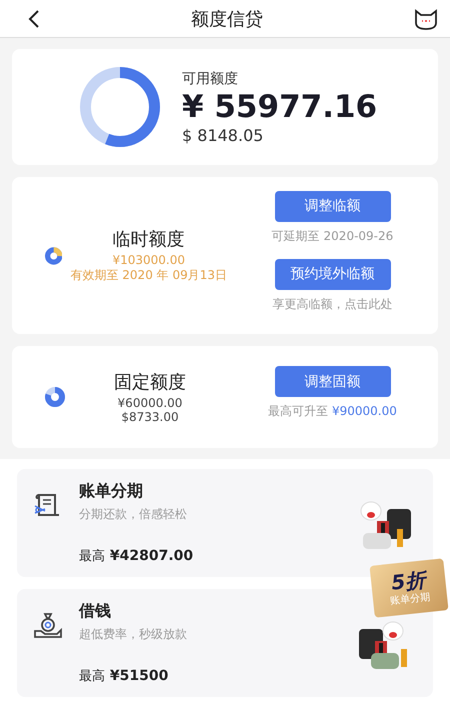 This screenshot has width=450, height=707. I want to click on limit-note: 可延期至 2020-09-26, so click(333, 236).